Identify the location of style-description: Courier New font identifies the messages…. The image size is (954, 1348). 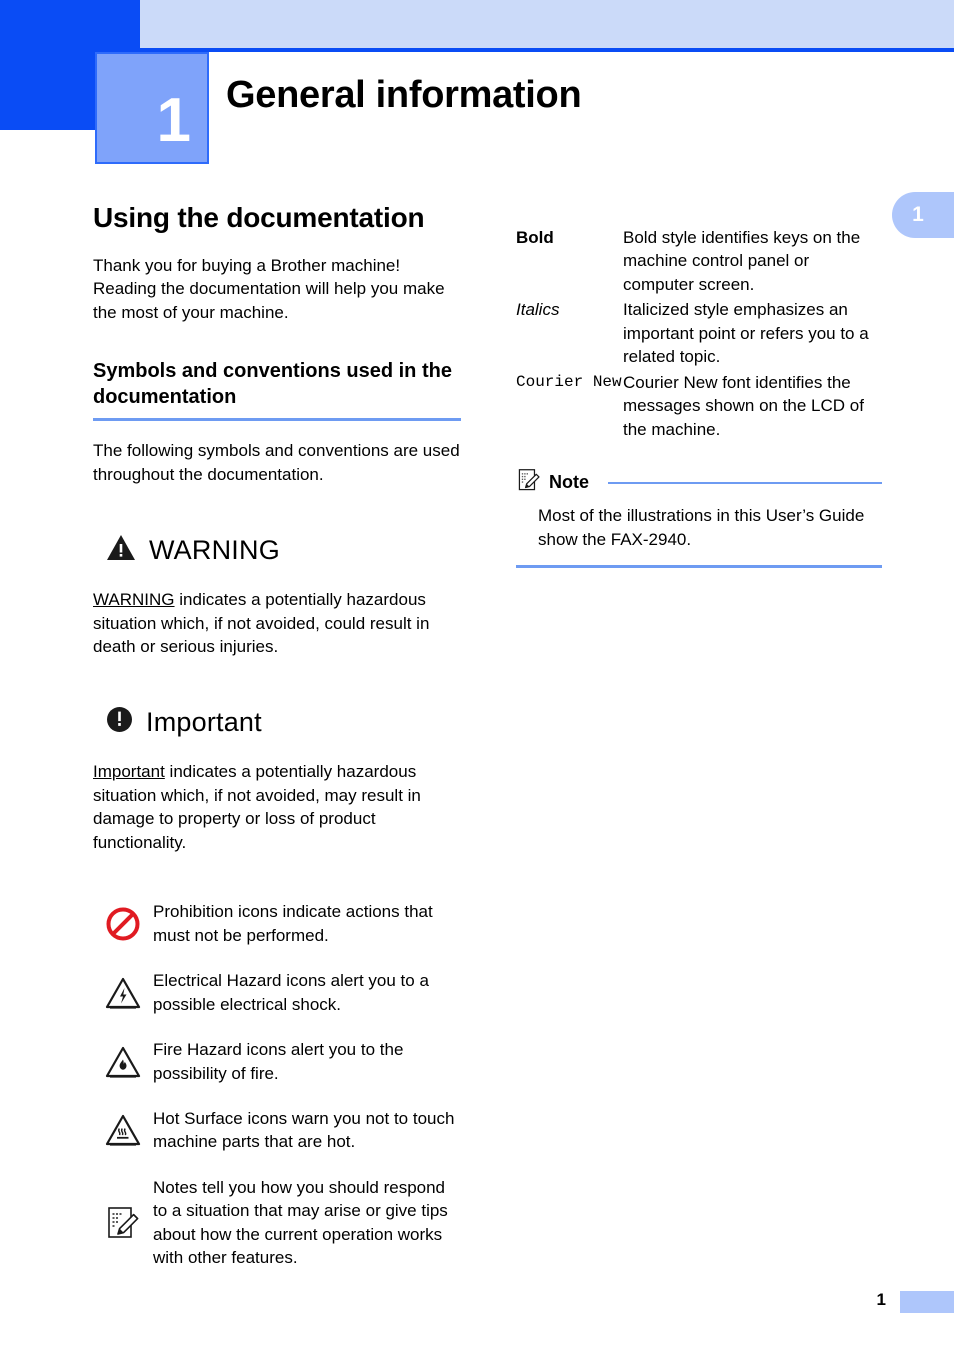
(743, 405).